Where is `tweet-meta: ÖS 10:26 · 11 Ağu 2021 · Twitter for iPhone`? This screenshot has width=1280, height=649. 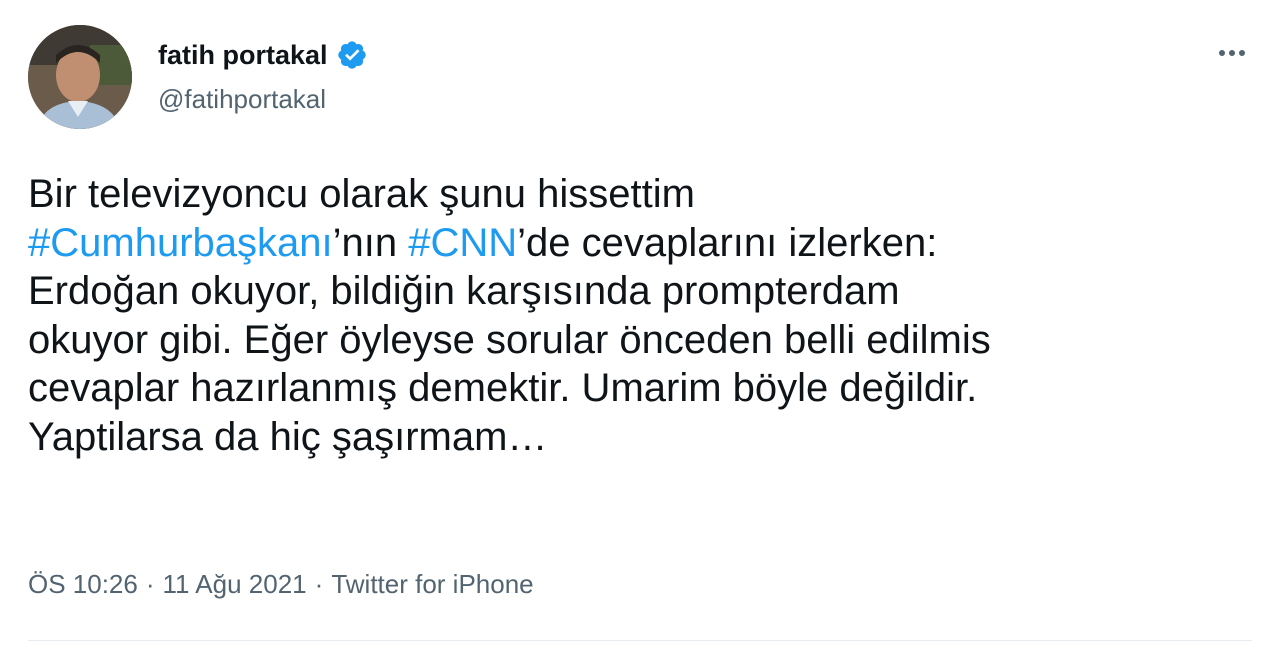 tweet-meta: ÖS 10:26 · 11 Ağu 2021 · Twitter for iPhone is located at coordinates (281, 584).